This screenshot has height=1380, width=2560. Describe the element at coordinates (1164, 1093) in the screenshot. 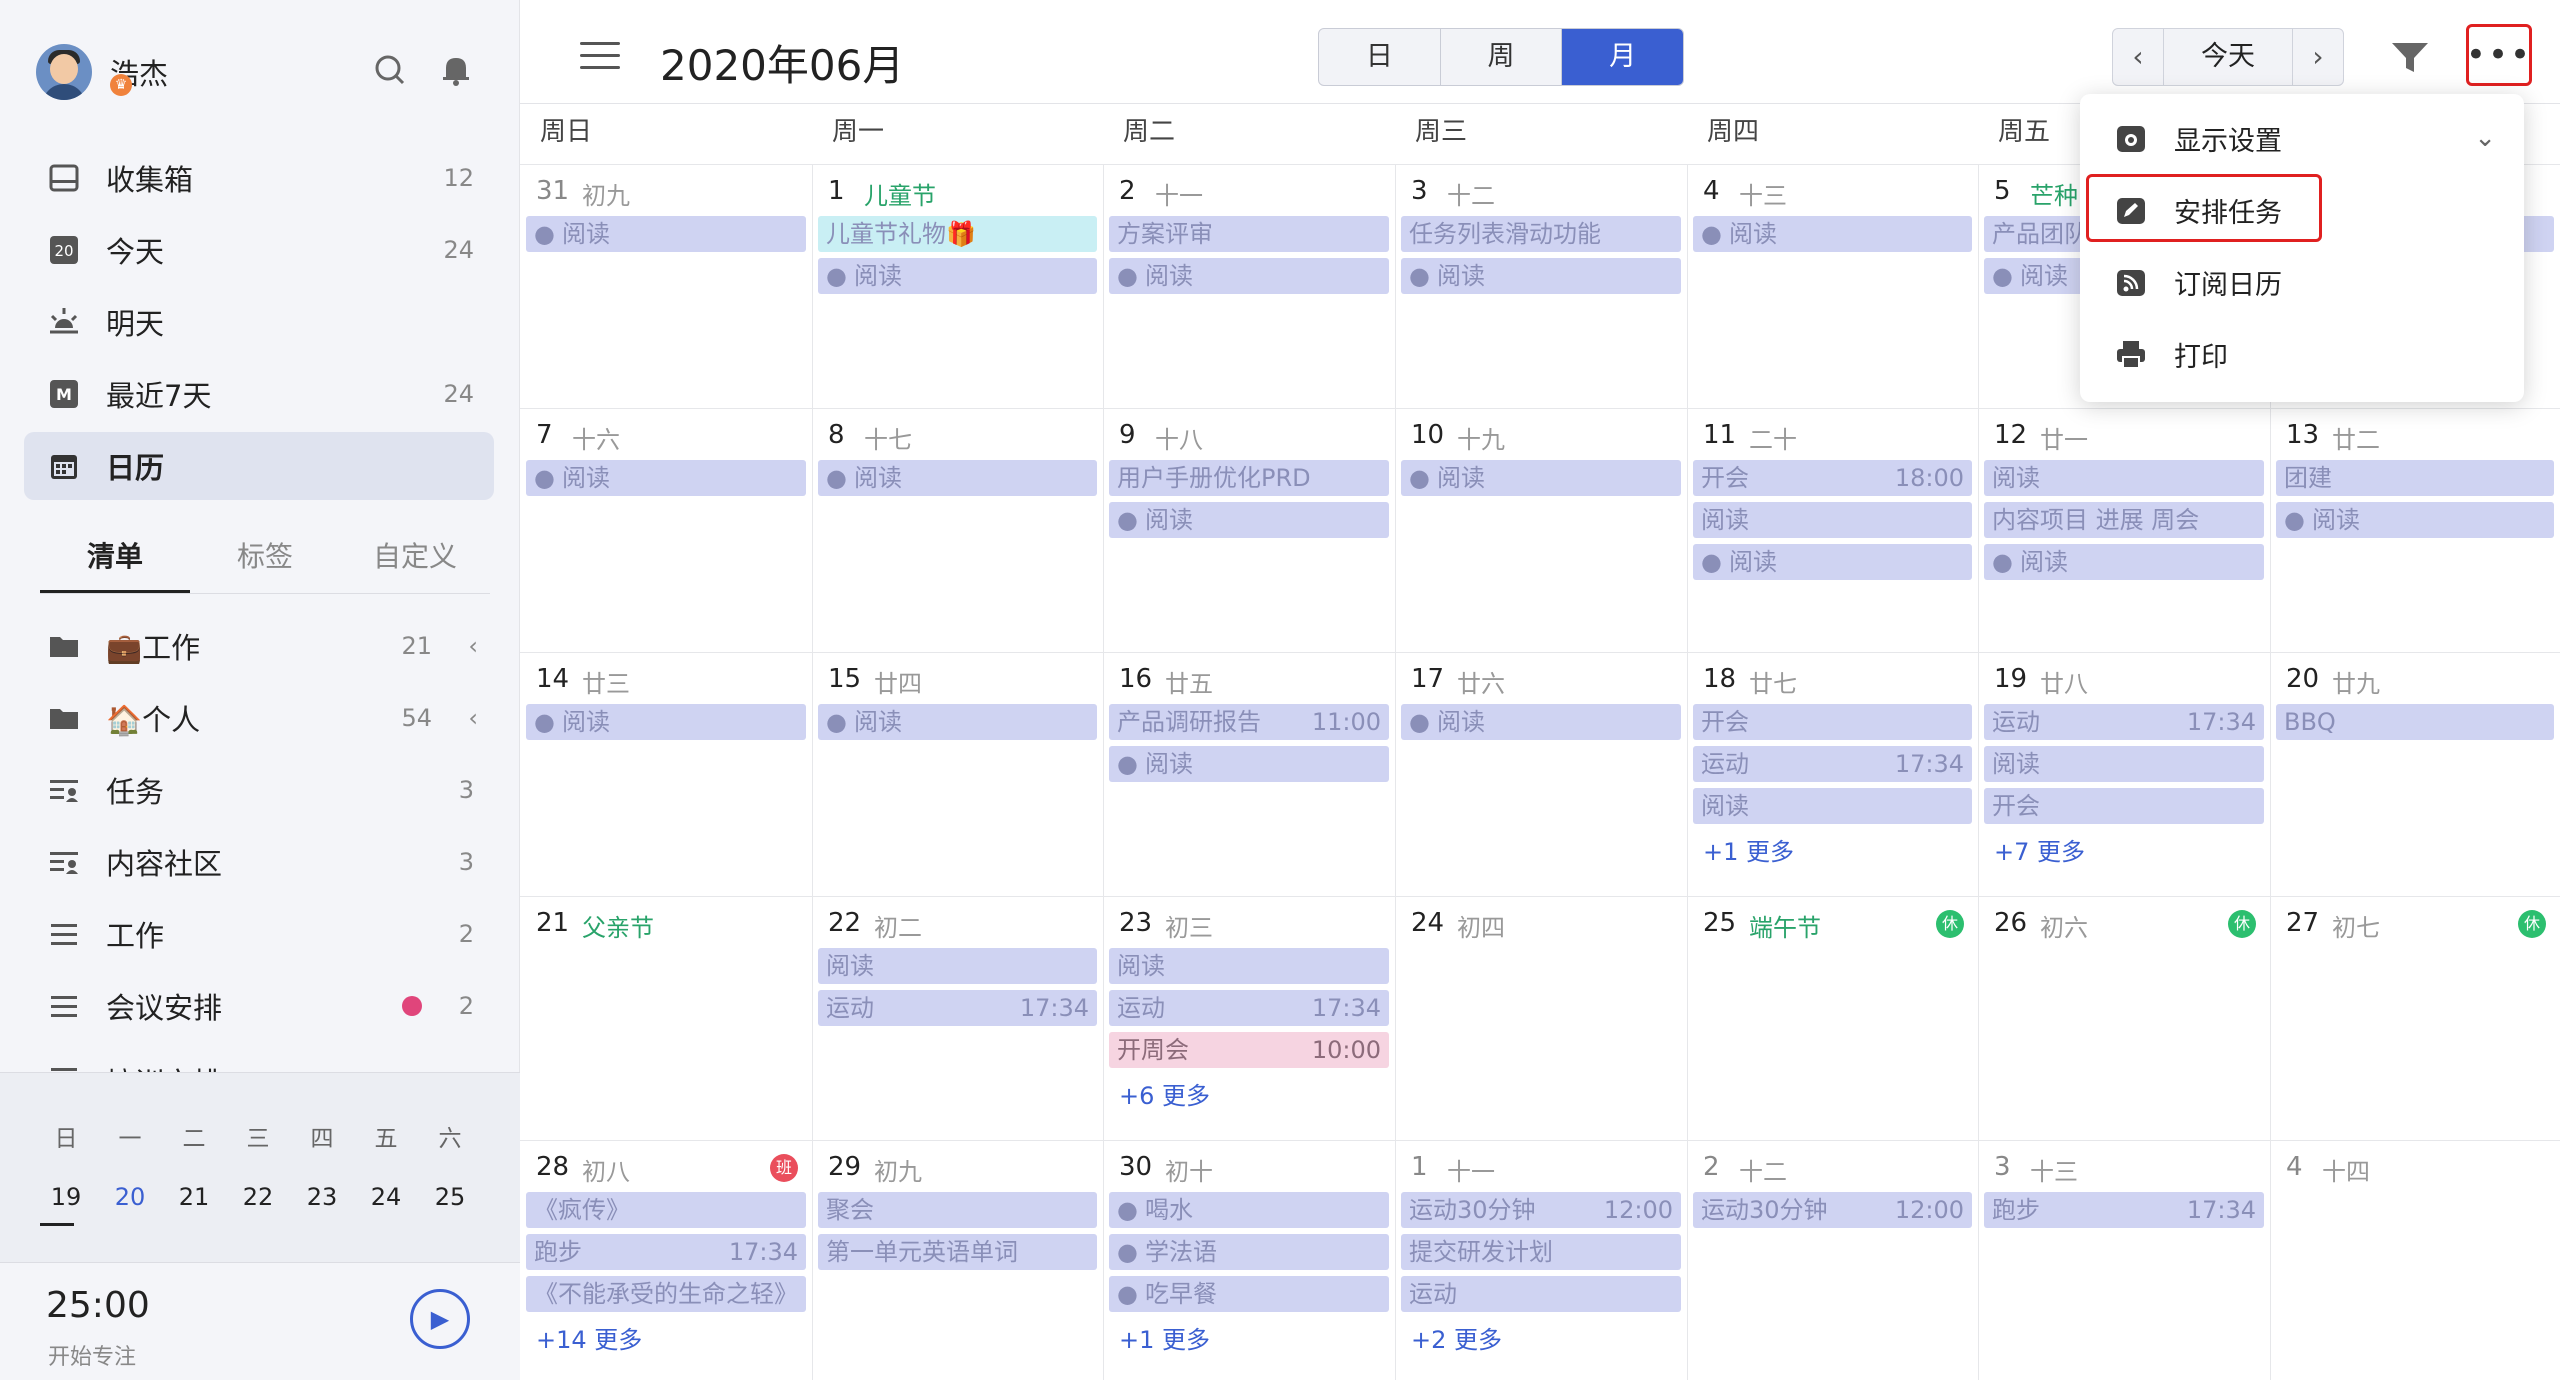

I see `more-events-link: +6 更多` at that location.